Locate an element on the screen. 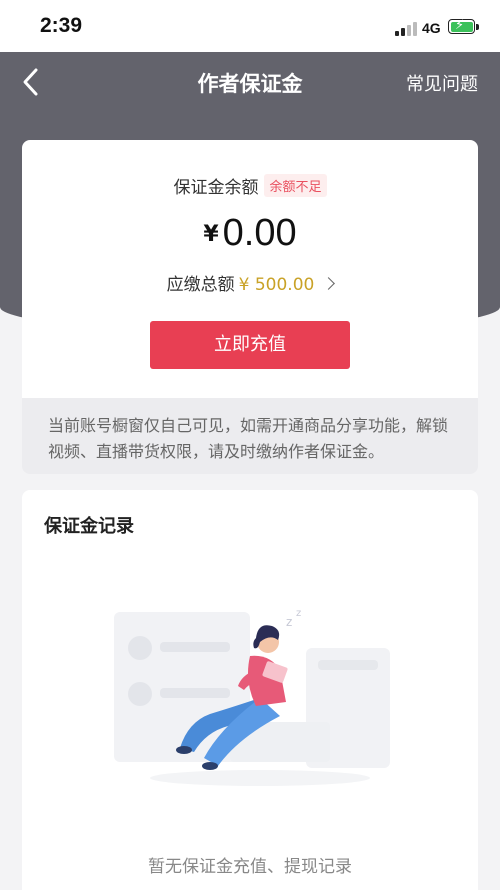 The image size is (500, 890). balance-amount-row: ¥0.00 is located at coordinates (250, 233).